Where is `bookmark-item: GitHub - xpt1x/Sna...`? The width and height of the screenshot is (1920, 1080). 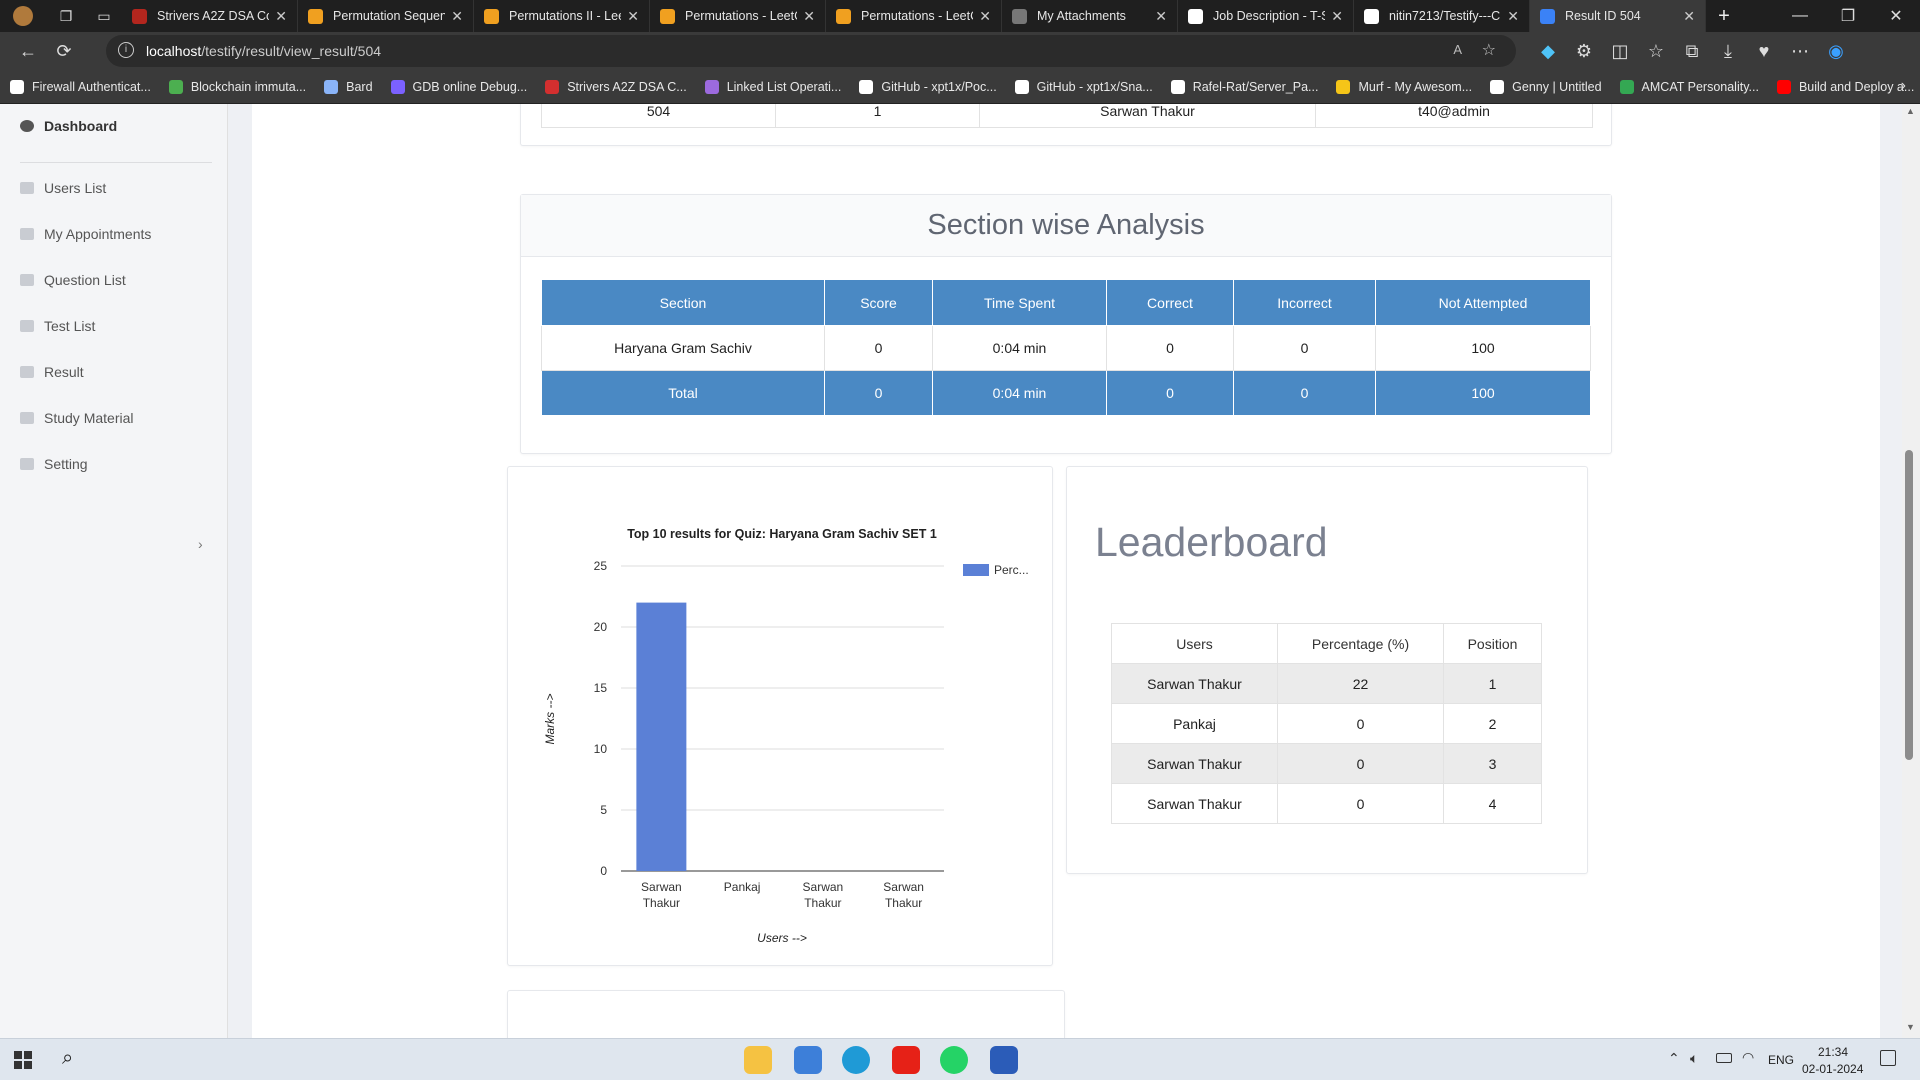 bookmark-item: GitHub - xpt1x/Sna... is located at coordinates (1083, 86).